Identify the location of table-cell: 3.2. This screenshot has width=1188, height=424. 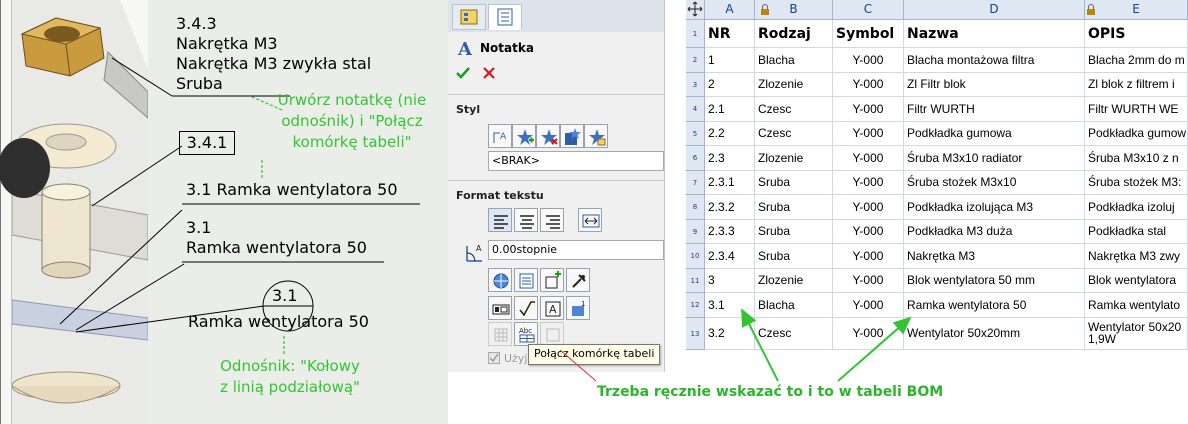
(730, 333).